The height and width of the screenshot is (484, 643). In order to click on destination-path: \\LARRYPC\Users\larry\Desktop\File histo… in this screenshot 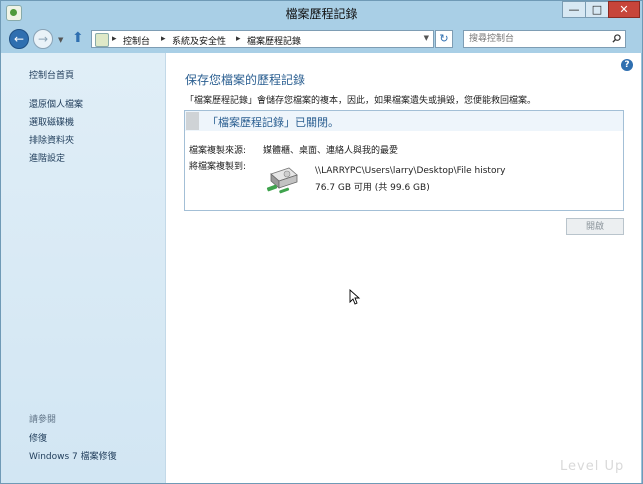, I will do `click(410, 171)`.